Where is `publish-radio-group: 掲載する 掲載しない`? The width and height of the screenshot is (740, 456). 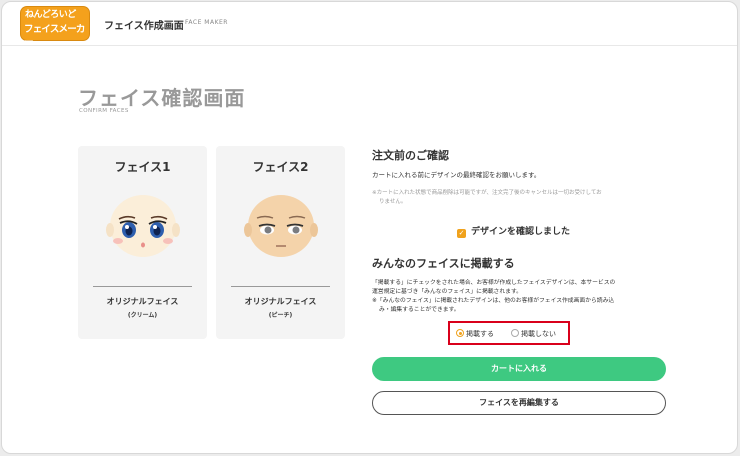 publish-radio-group: 掲載する 掲載しない is located at coordinates (509, 333).